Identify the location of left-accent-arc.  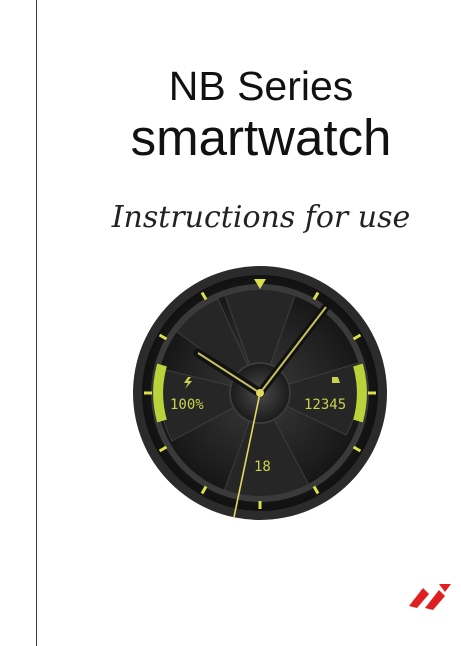
(160, 393).